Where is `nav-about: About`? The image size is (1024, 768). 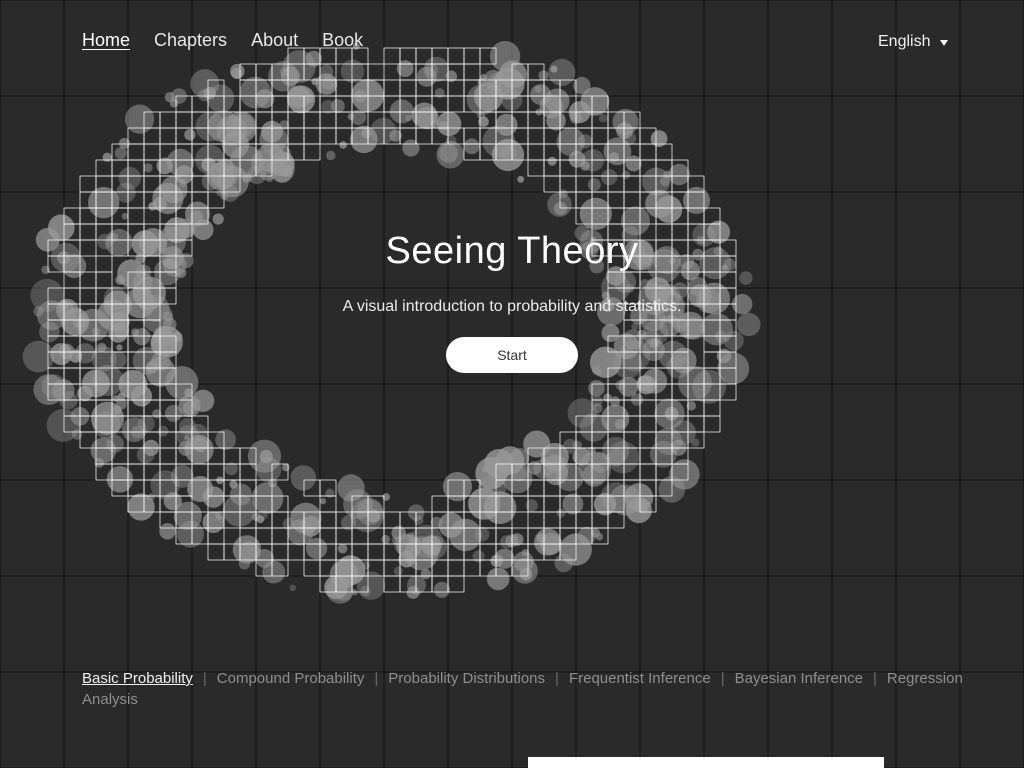 nav-about: About is located at coordinates (274, 41).